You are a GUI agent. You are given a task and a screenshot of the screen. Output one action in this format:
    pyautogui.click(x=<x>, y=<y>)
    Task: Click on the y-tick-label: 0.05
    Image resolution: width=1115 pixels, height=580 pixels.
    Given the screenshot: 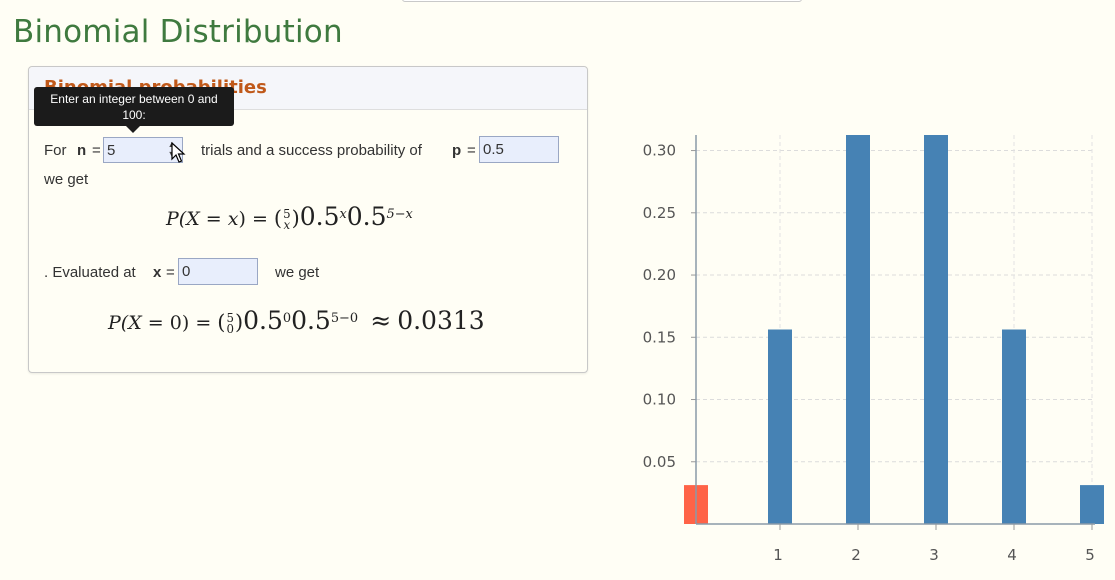 What is the action you would take?
    pyautogui.click(x=659, y=462)
    